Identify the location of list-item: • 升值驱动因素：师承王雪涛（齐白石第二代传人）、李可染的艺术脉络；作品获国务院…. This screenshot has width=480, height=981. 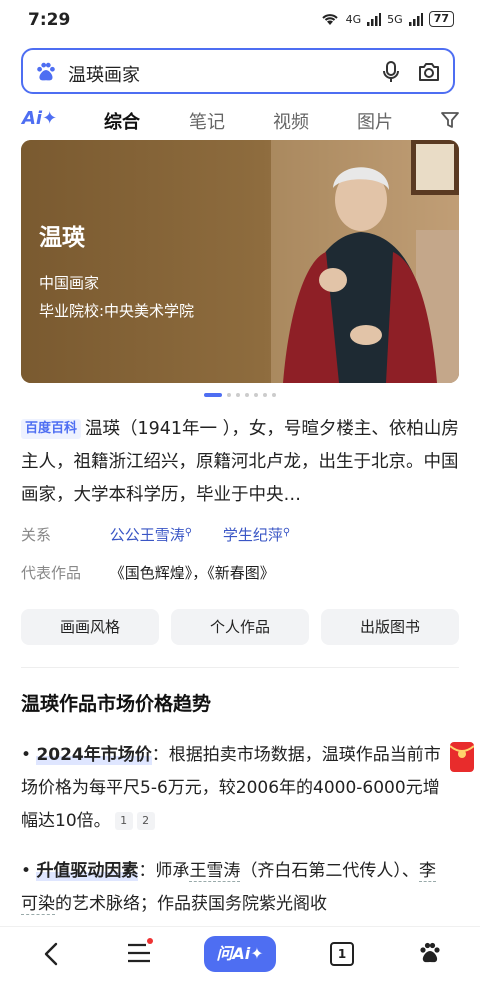
(236, 888).